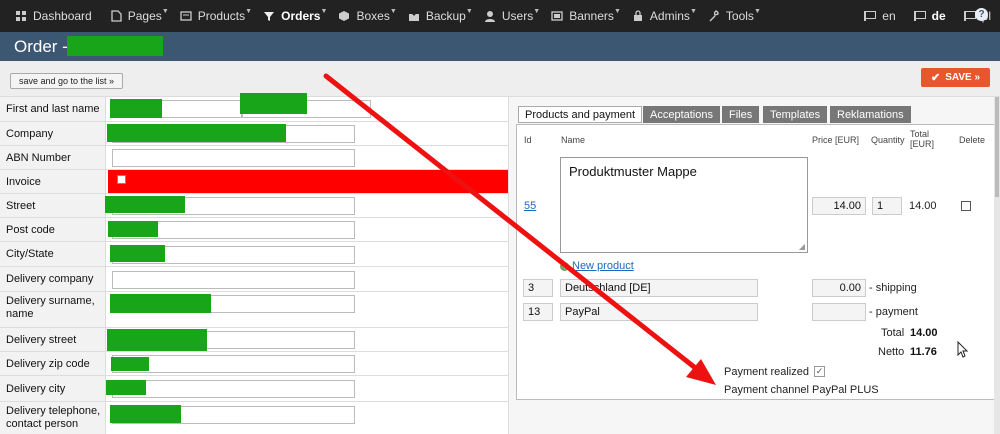 Image resolution: width=1000 pixels, height=434 pixels. What do you see at coordinates (963, 77) in the screenshot?
I see `save-button-label: SAVE »` at bounding box center [963, 77].